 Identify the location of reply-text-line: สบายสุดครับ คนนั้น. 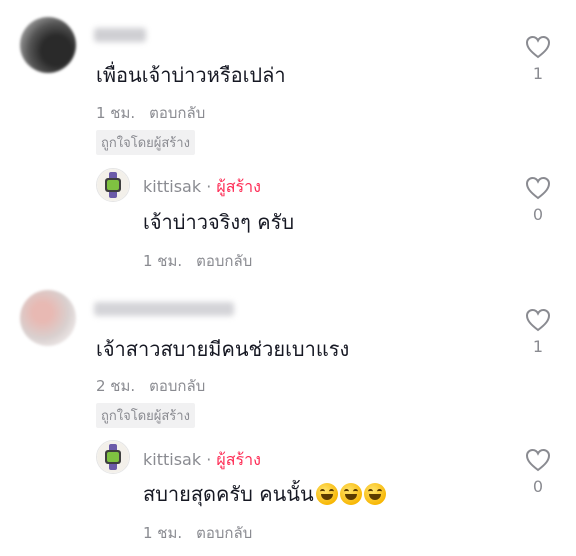
(264, 494).